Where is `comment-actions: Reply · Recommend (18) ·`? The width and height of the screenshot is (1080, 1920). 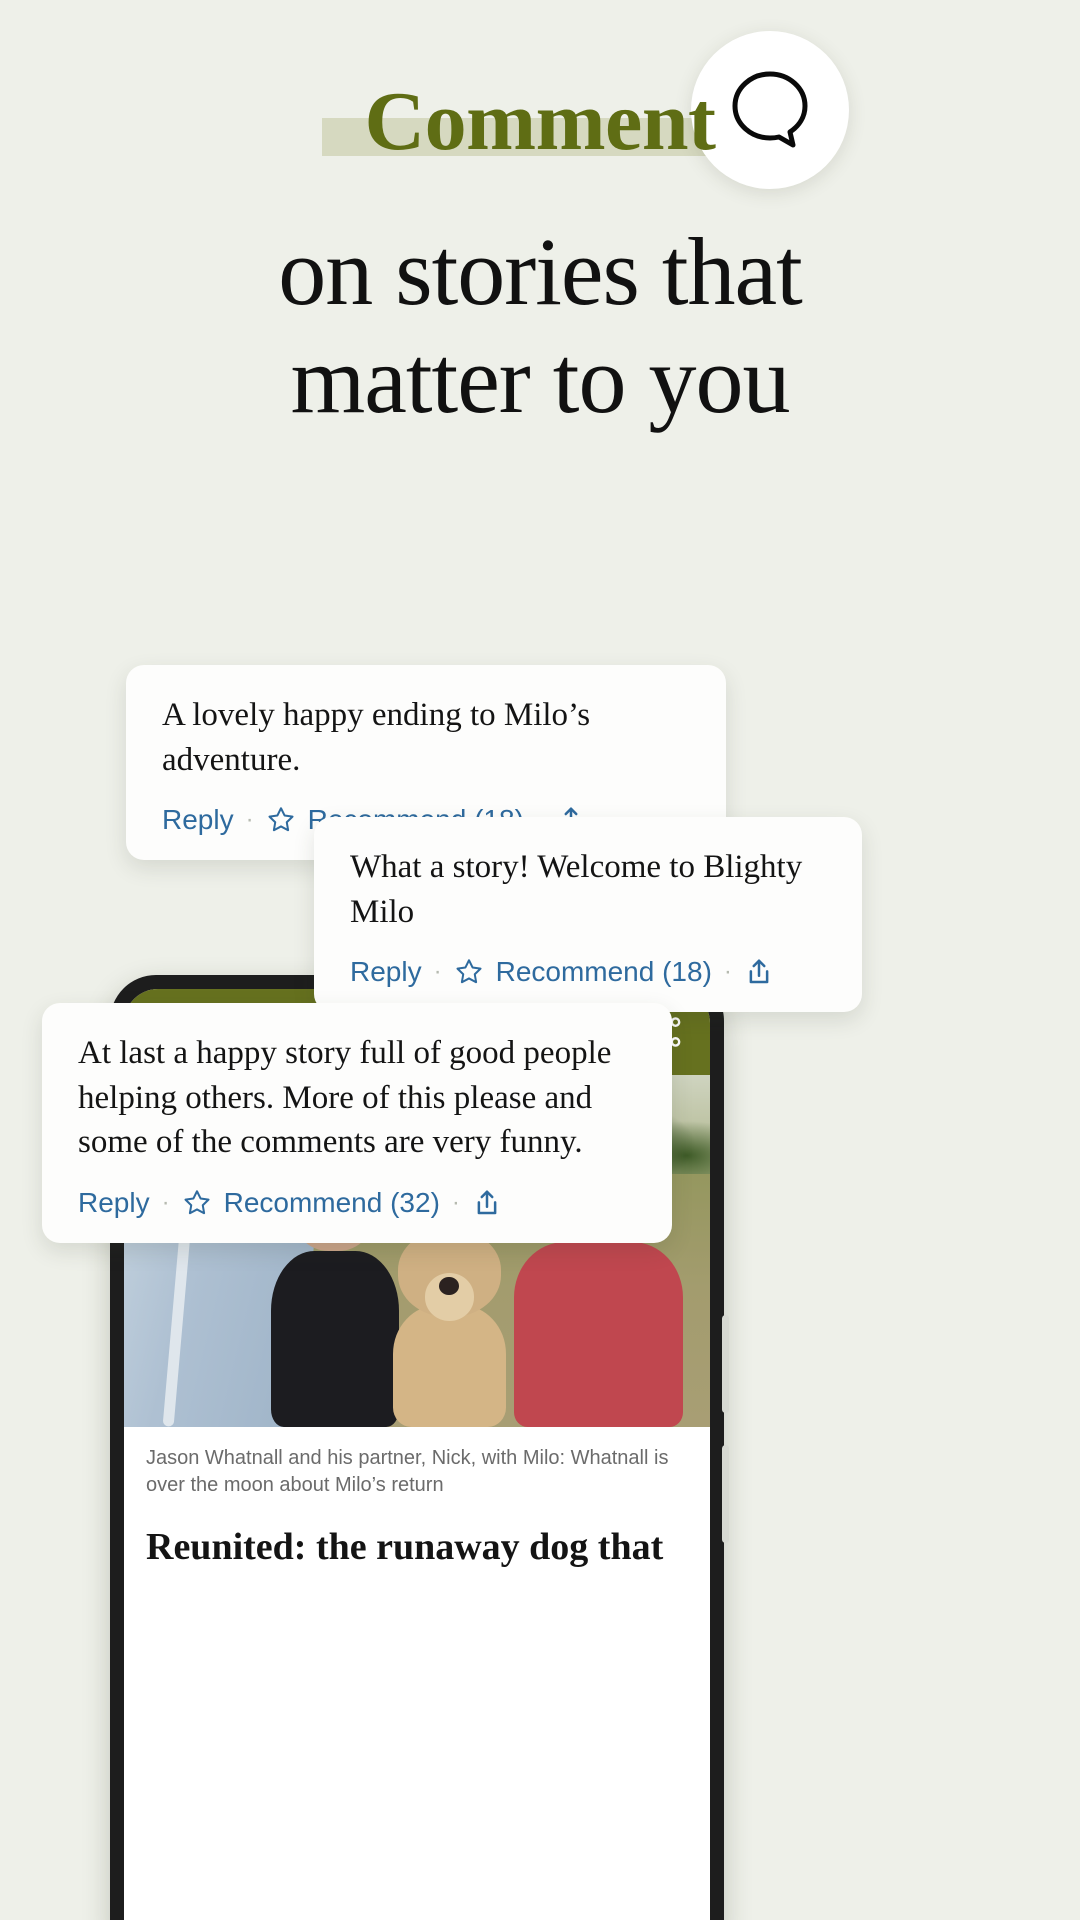 comment-actions: Reply · Recommend (18) · is located at coordinates (588, 972).